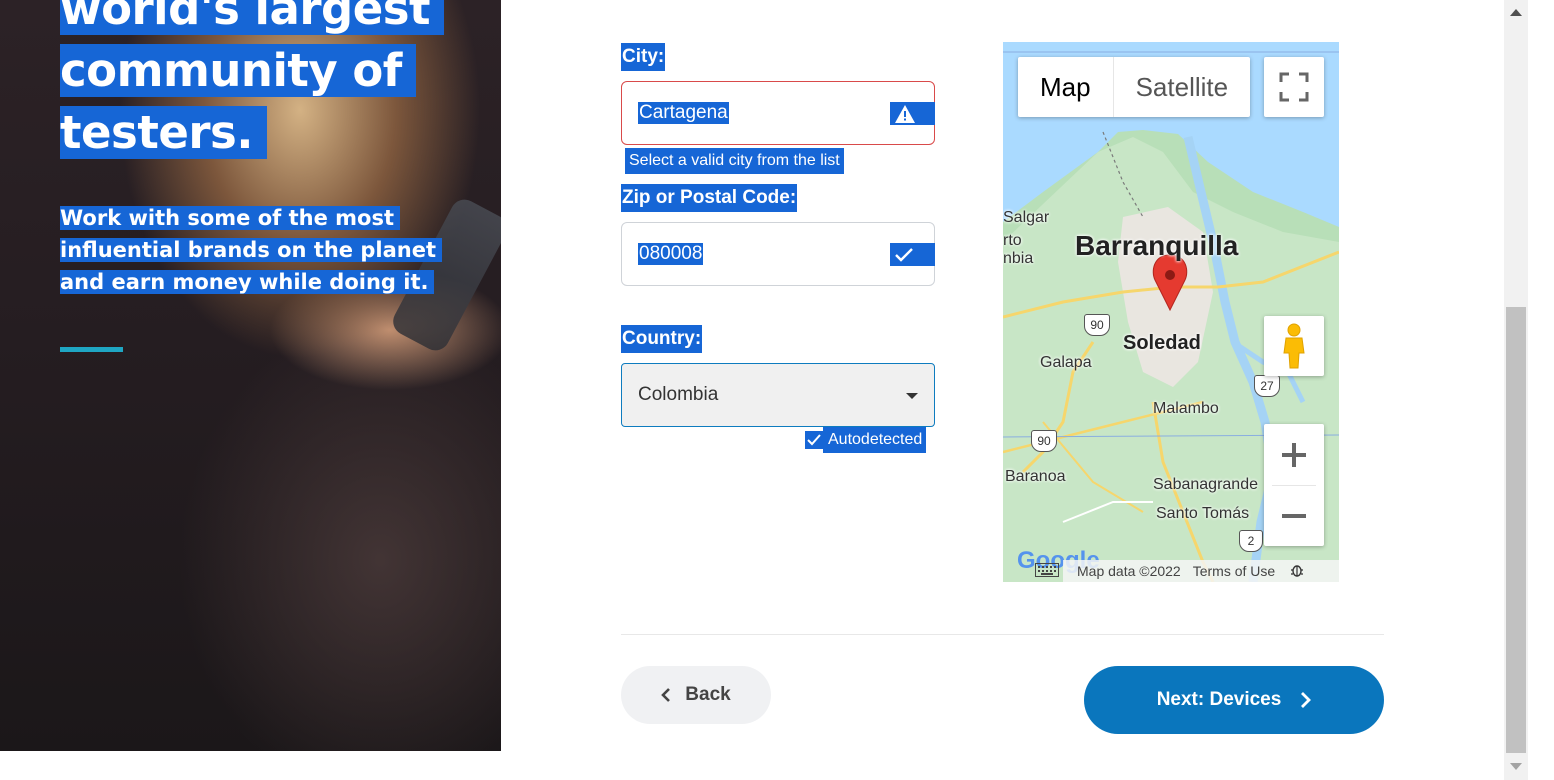  What do you see at coordinates (1035, 476) in the screenshot?
I see `map-label-baranoa: Baranoa` at bounding box center [1035, 476].